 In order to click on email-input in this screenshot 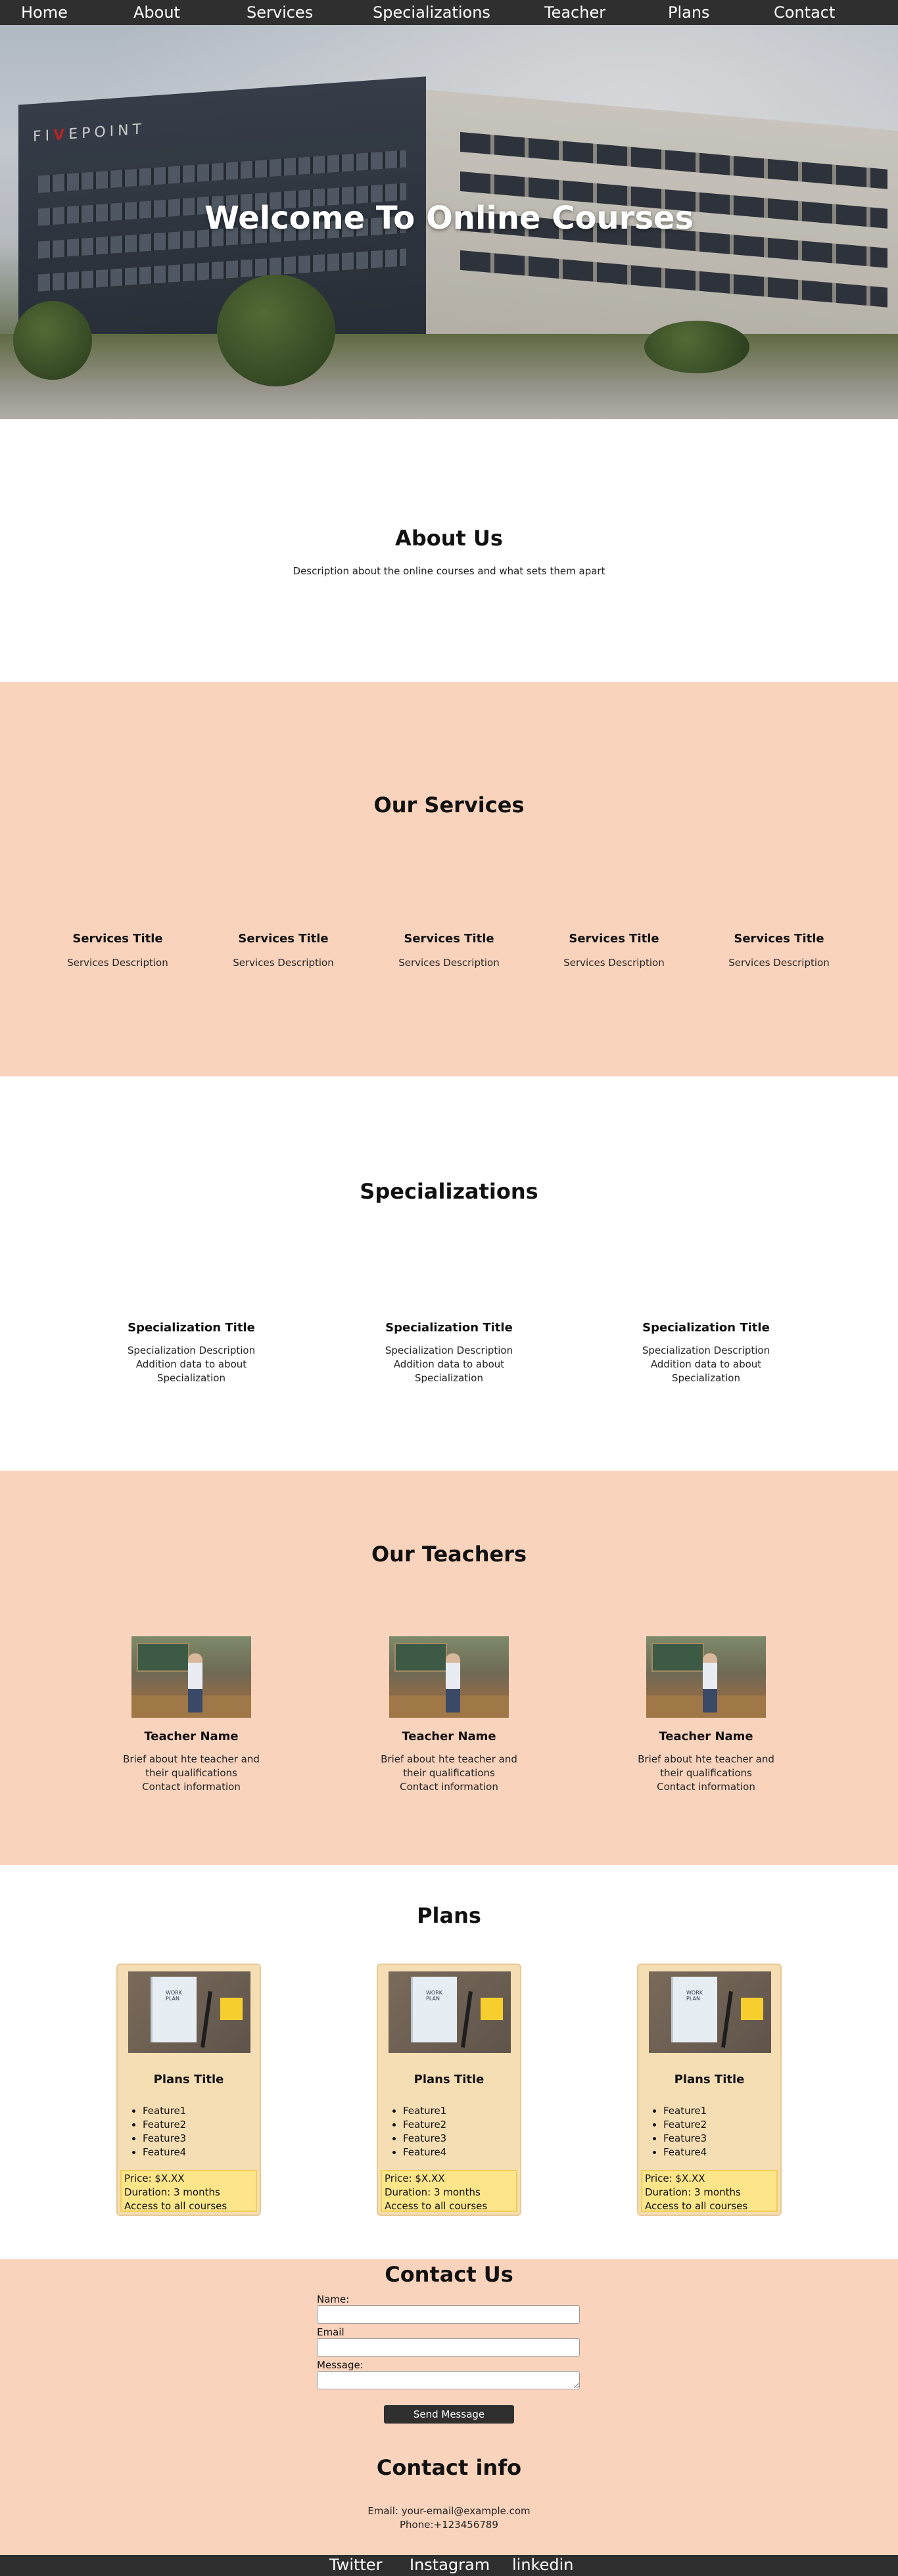, I will do `click(449, 2347)`.